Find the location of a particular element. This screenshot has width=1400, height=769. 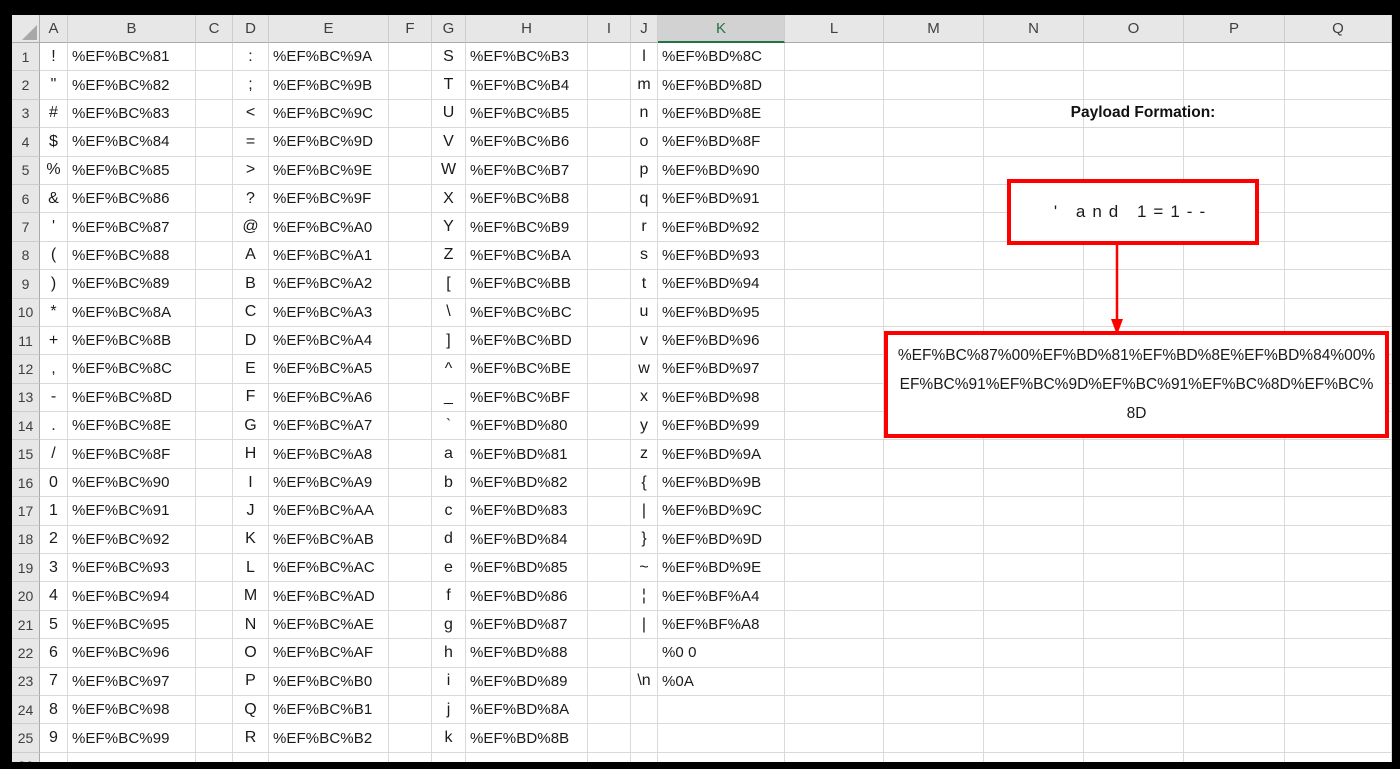

cell-N10 is located at coordinates (1034, 312).